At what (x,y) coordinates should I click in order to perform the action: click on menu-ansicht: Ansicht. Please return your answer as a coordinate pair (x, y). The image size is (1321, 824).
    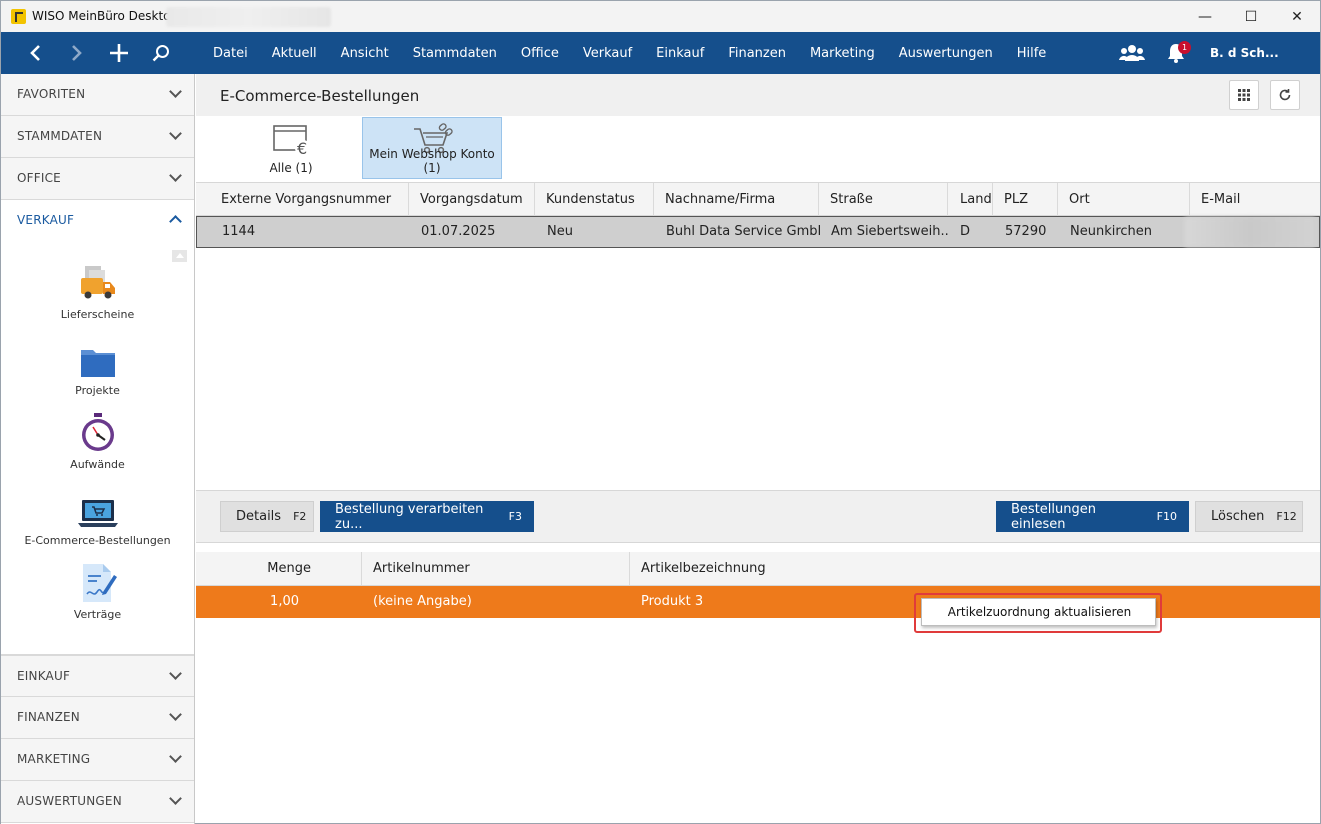
    Looking at the image, I should click on (365, 53).